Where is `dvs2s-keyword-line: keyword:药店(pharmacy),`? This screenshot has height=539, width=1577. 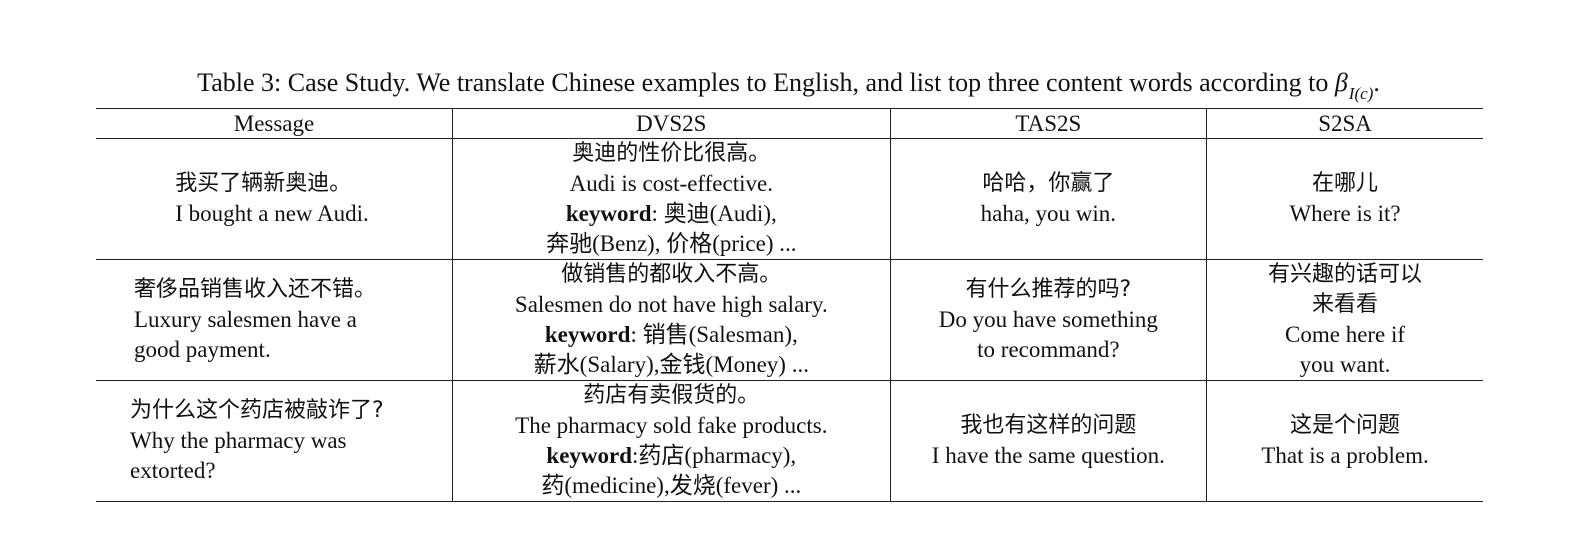
dvs2s-keyword-line: keyword:药店(pharmacy), is located at coordinates (671, 456).